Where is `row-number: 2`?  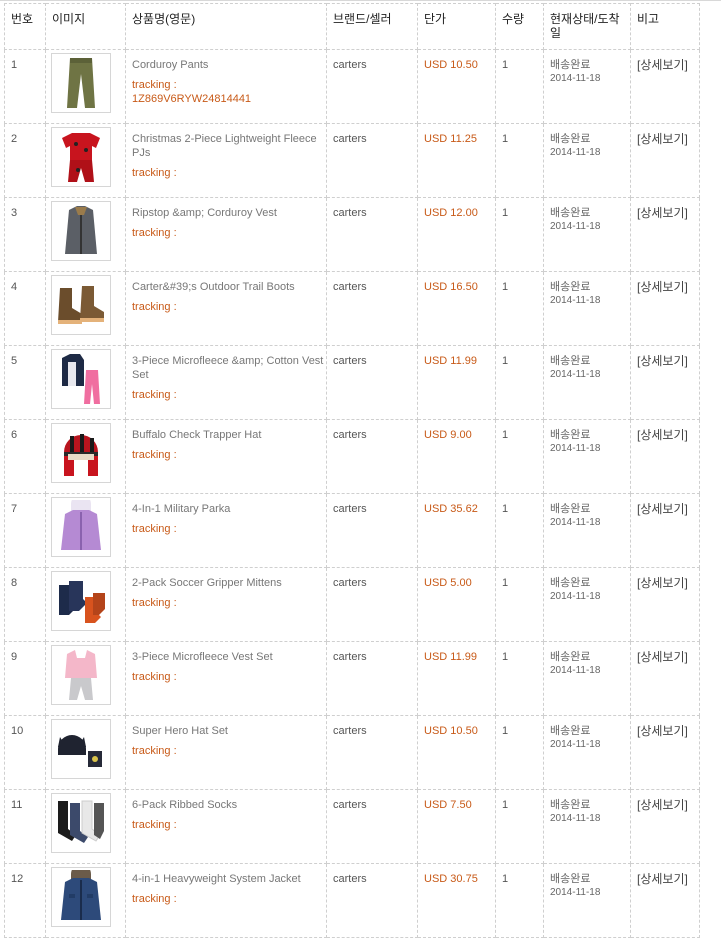
row-number: 2 is located at coordinates (25, 160).